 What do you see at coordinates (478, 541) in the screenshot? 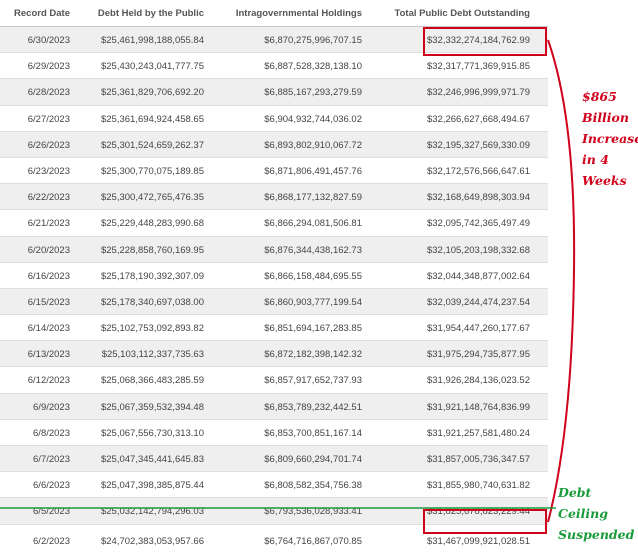
I see `cell-total-debt: $31,467,099,921,028.51` at bounding box center [478, 541].